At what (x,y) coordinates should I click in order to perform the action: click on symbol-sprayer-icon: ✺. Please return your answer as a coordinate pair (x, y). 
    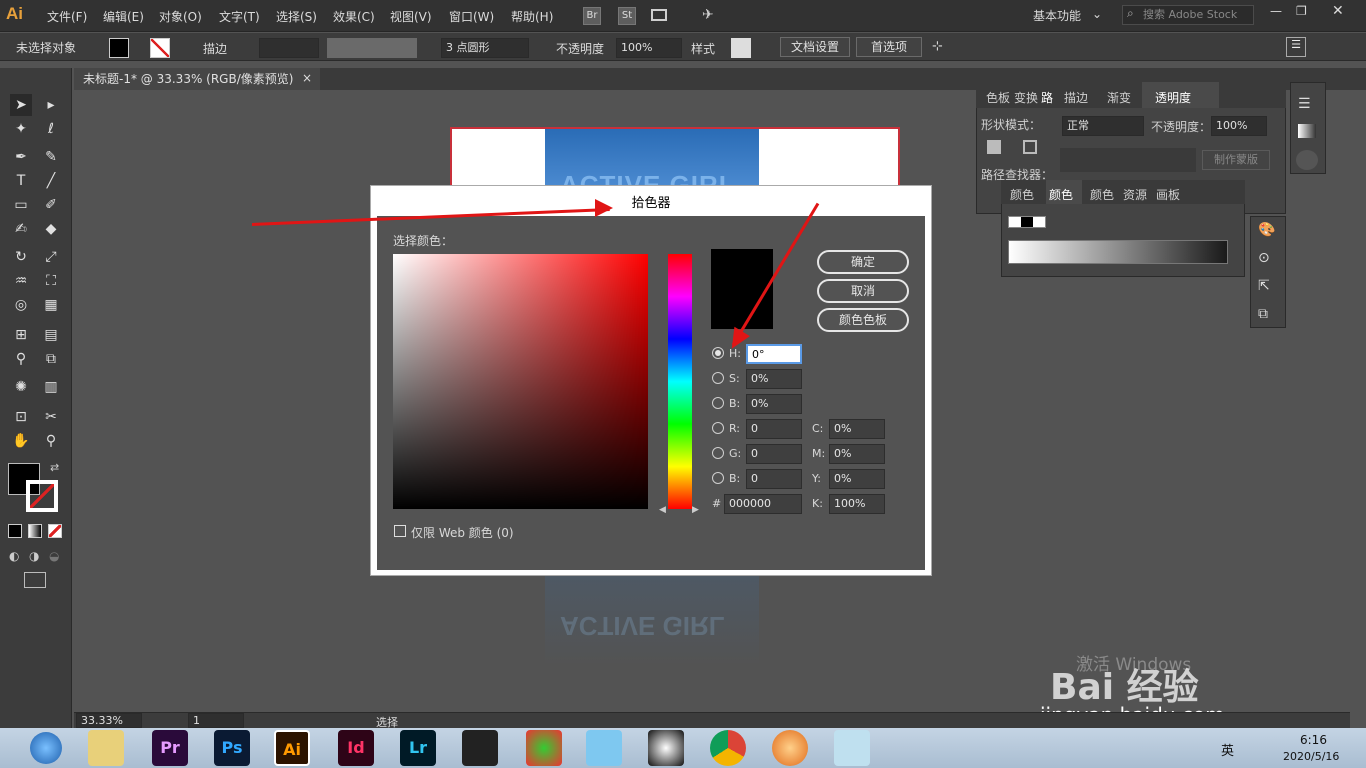
    Looking at the image, I should click on (21, 387).